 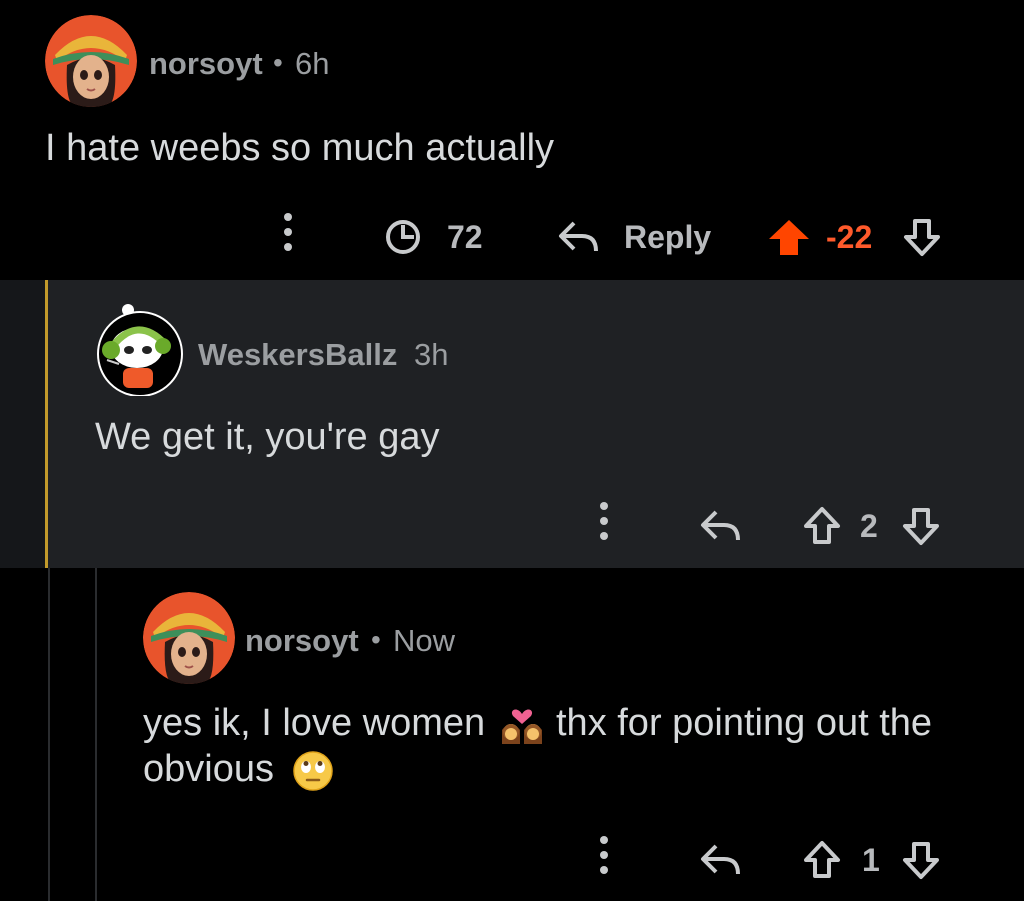 What do you see at coordinates (744, 723) in the screenshot?
I see `comment-body-line1b: thx for pointing out the` at bounding box center [744, 723].